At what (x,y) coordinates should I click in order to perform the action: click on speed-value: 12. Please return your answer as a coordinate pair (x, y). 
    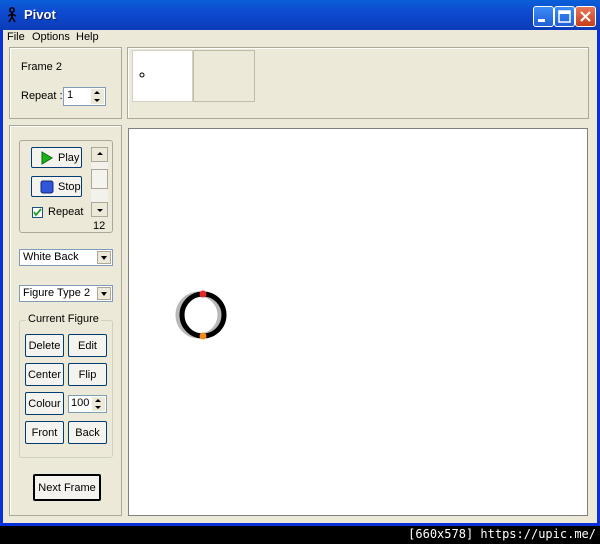
    Looking at the image, I should click on (99, 226).